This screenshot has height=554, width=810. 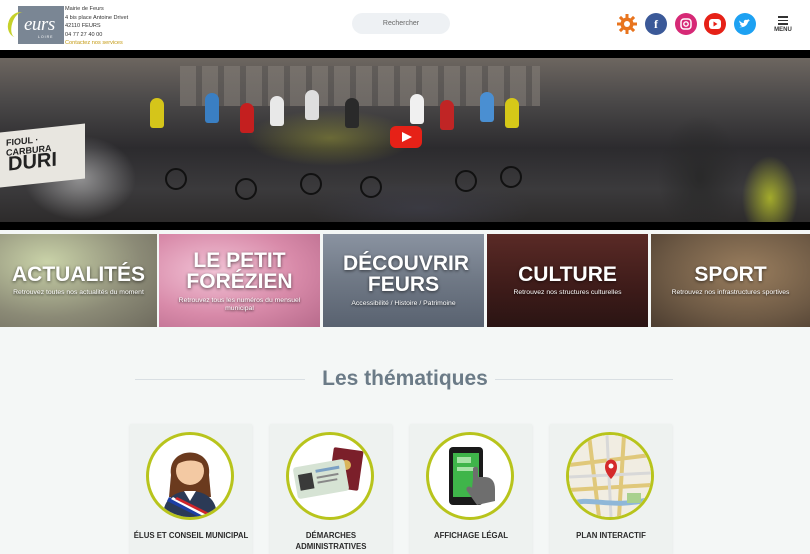 I want to click on card-label: DÉMARCHES ADMINISTRATIVES, so click(x=331, y=541).